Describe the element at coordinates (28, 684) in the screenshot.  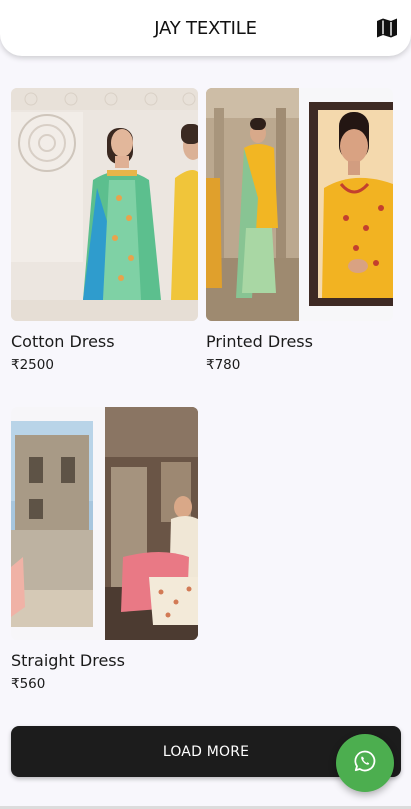
I see `product-price: ₹560` at that location.